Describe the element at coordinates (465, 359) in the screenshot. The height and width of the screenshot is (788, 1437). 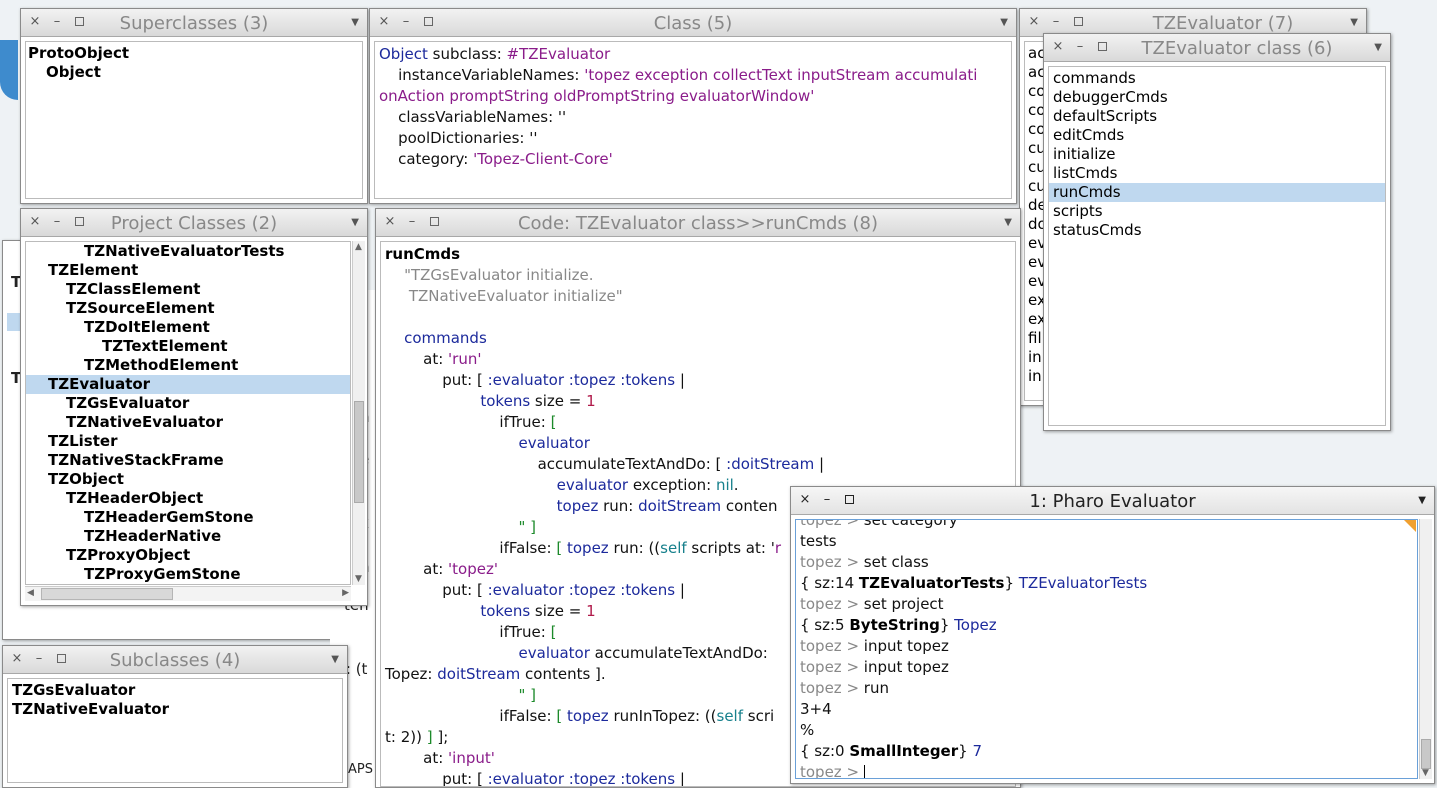
I see `code-token: 'run'` at that location.